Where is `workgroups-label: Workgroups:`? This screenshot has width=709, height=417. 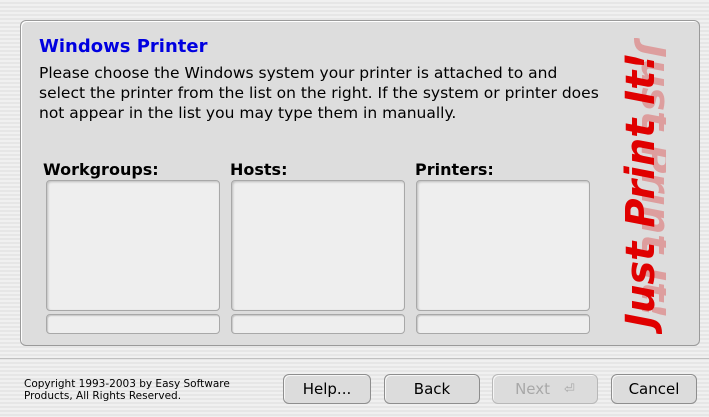
workgroups-label: Workgroups: is located at coordinates (101, 169).